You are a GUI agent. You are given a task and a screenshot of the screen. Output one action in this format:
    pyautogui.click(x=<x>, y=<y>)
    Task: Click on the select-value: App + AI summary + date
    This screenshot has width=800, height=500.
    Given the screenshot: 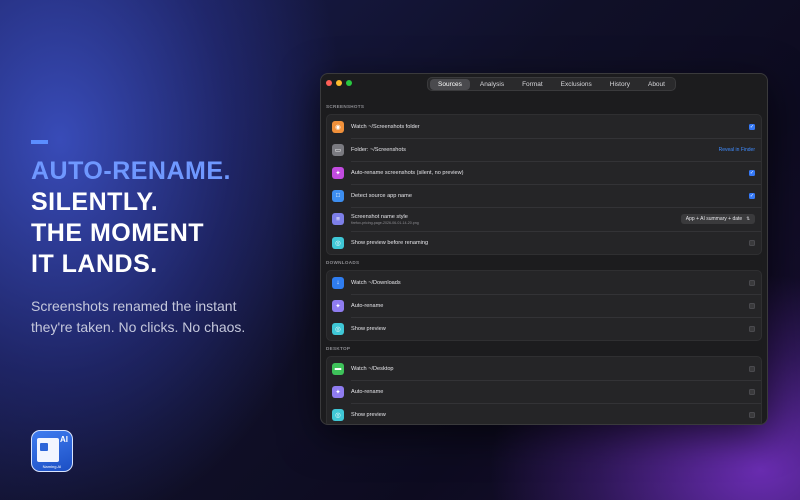 What is the action you would take?
    pyautogui.click(x=714, y=219)
    